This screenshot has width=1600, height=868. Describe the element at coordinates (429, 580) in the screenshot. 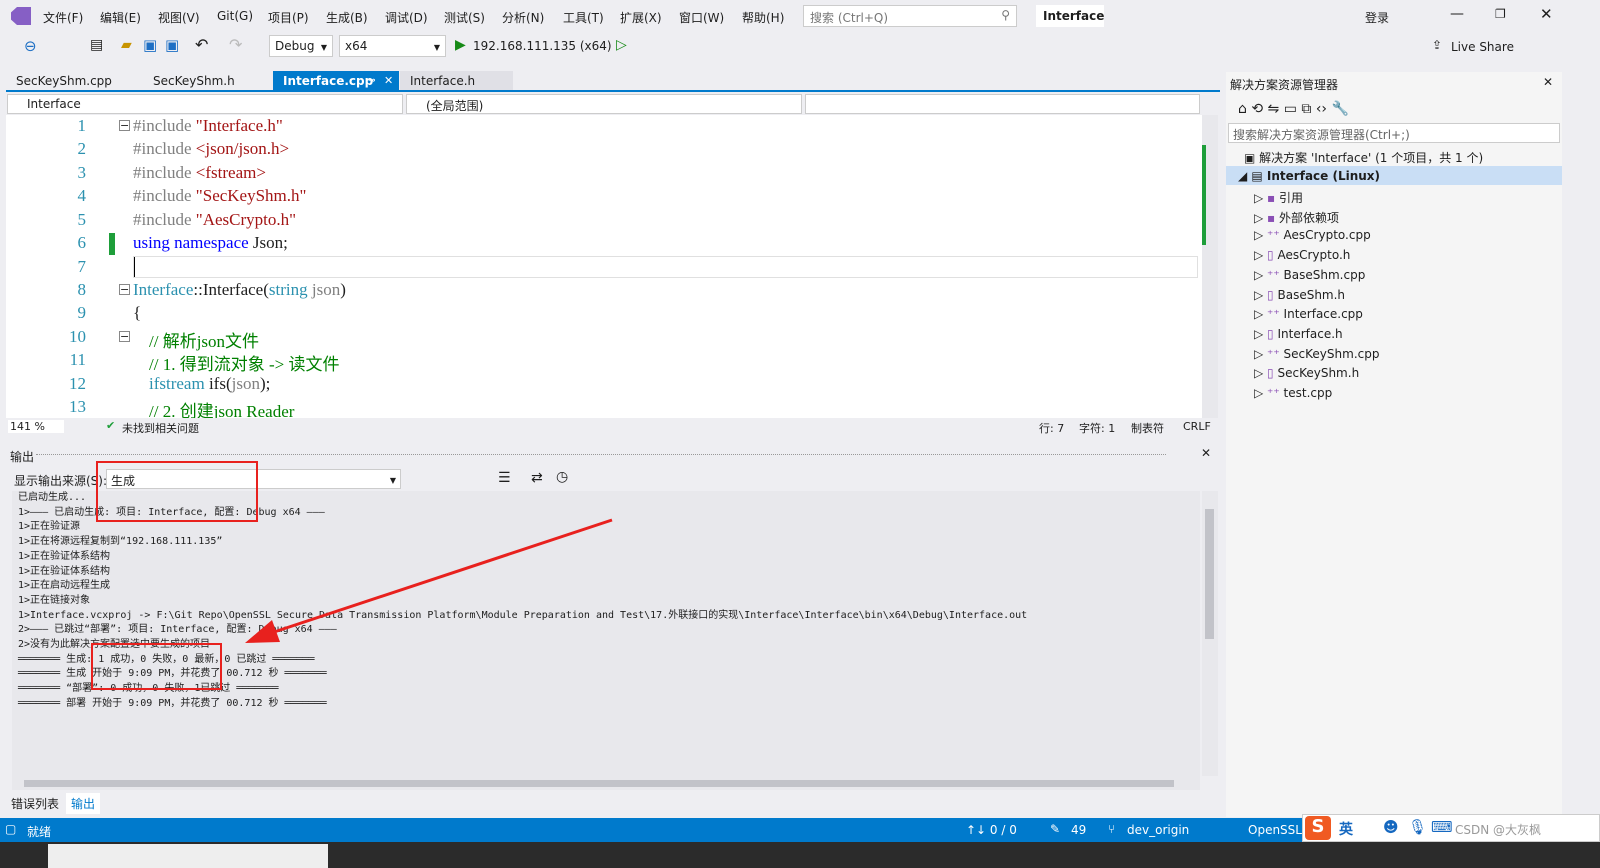

I see `annotation-arrow` at that location.